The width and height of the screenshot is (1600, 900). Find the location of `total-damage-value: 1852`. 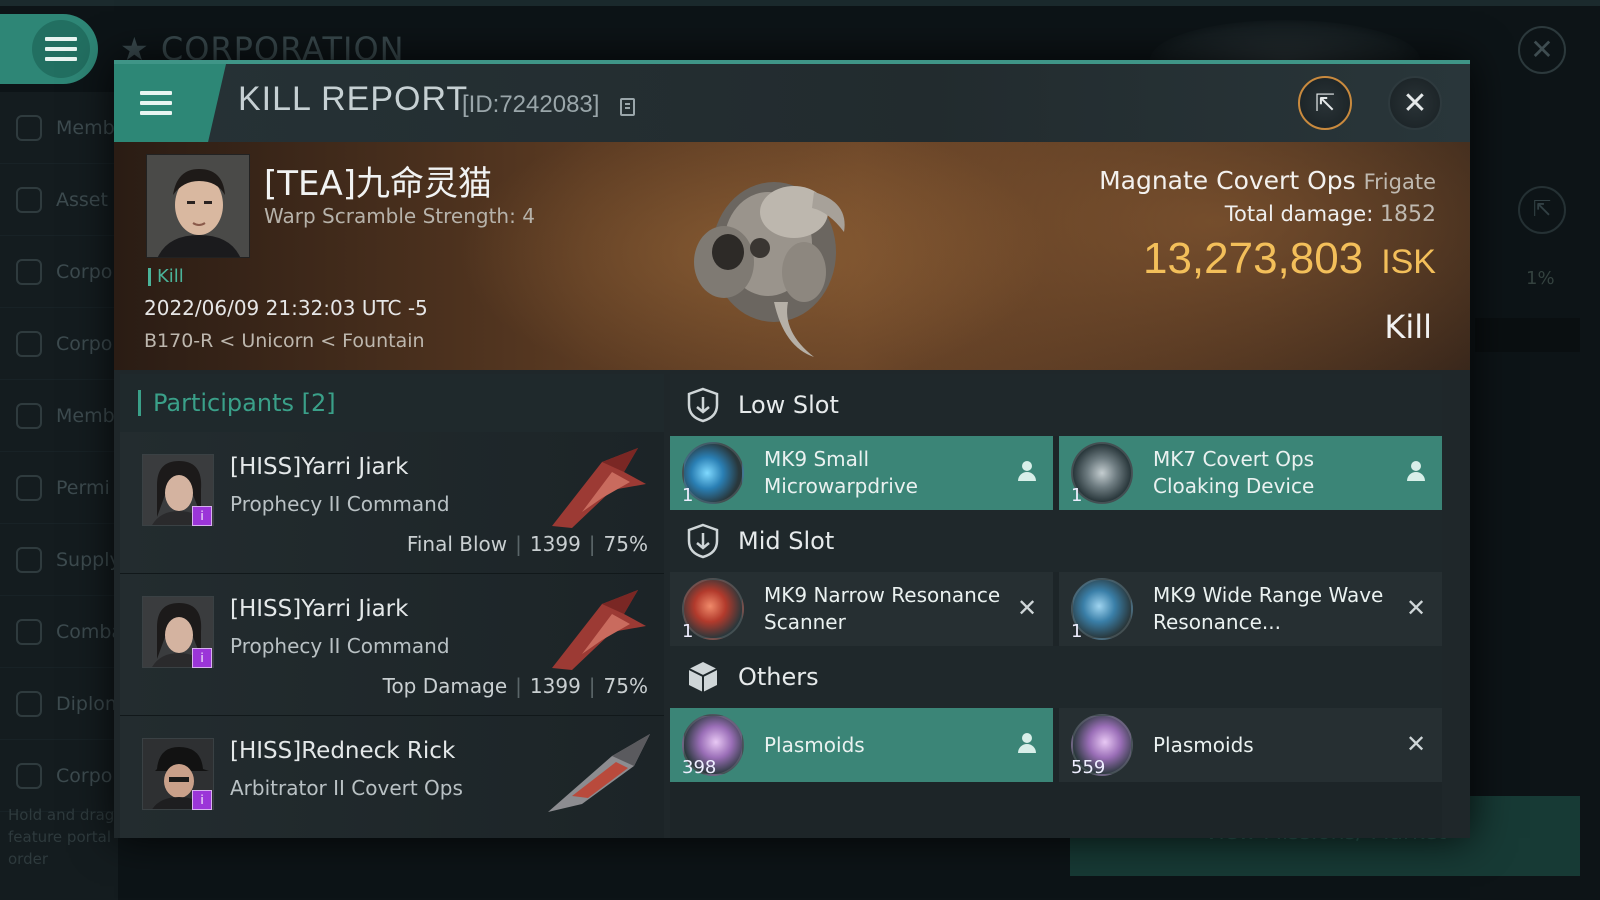

total-damage-value: 1852 is located at coordinates (1408, 214).